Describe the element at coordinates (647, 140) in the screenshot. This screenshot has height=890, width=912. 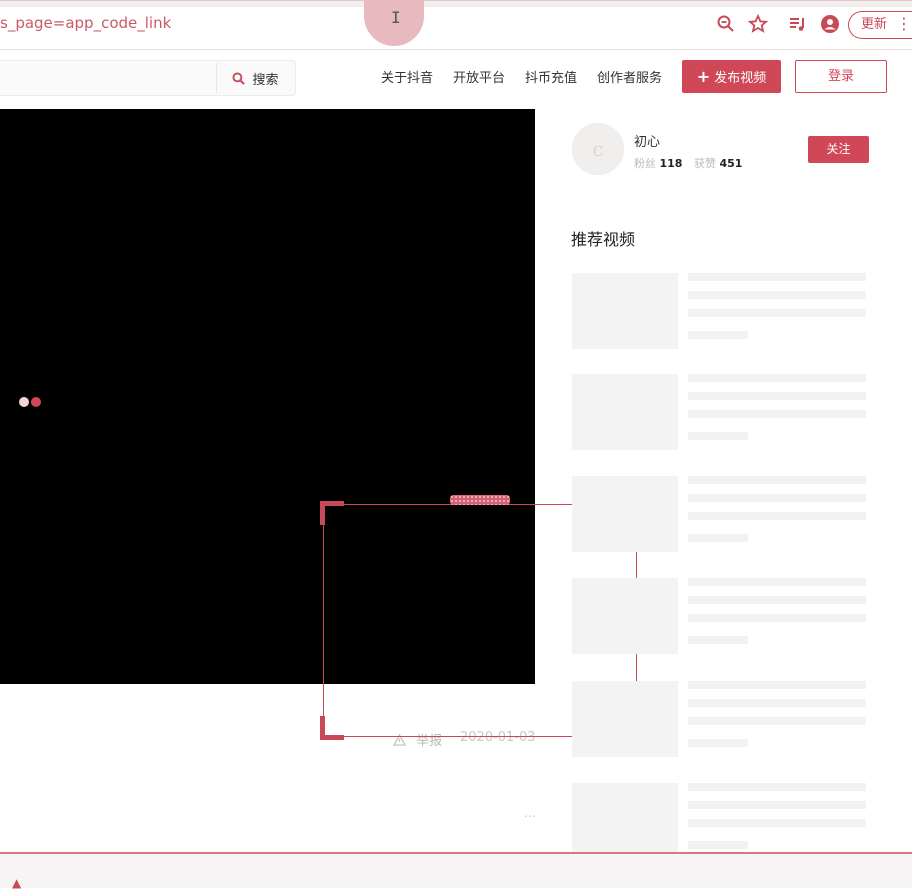
I see `author-name: 初心` at that location.